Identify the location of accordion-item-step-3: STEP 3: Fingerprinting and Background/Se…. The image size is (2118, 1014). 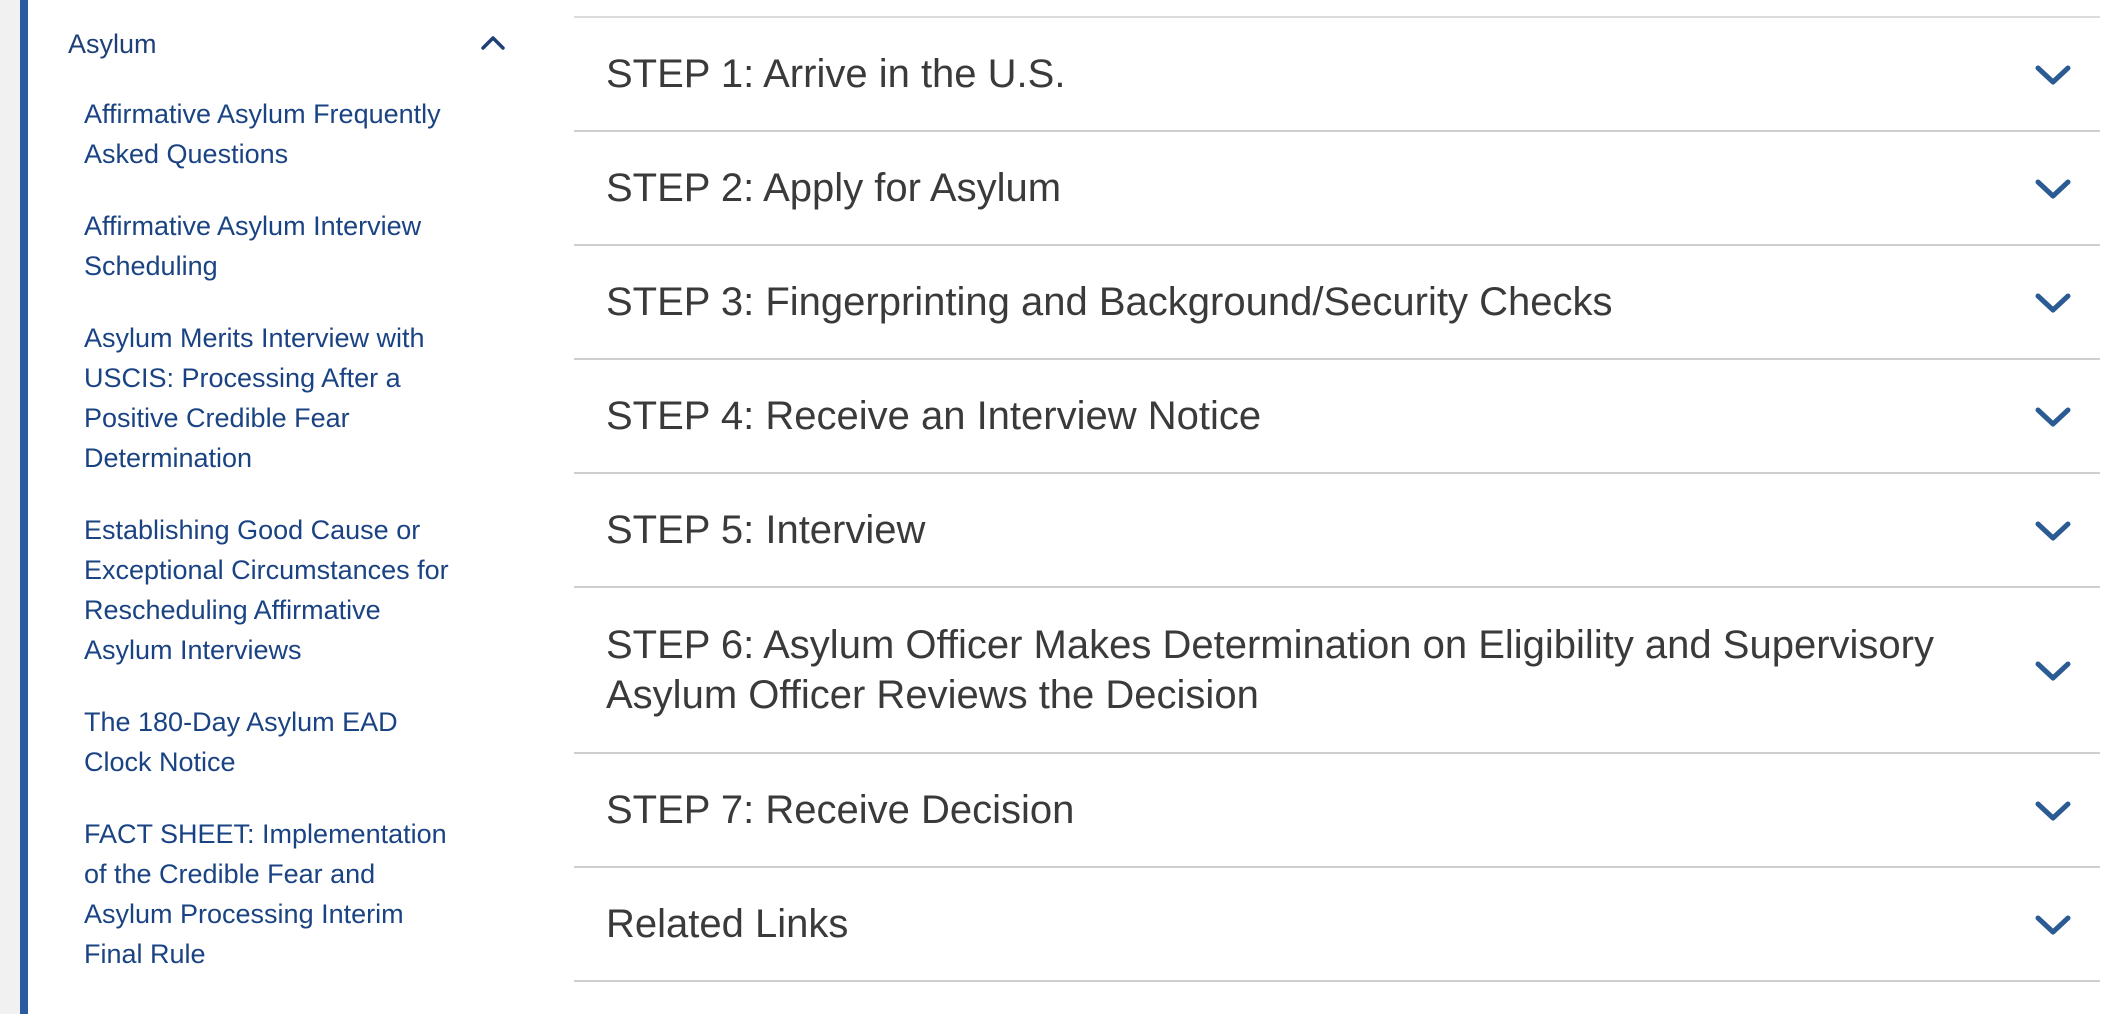
(1337, 303).